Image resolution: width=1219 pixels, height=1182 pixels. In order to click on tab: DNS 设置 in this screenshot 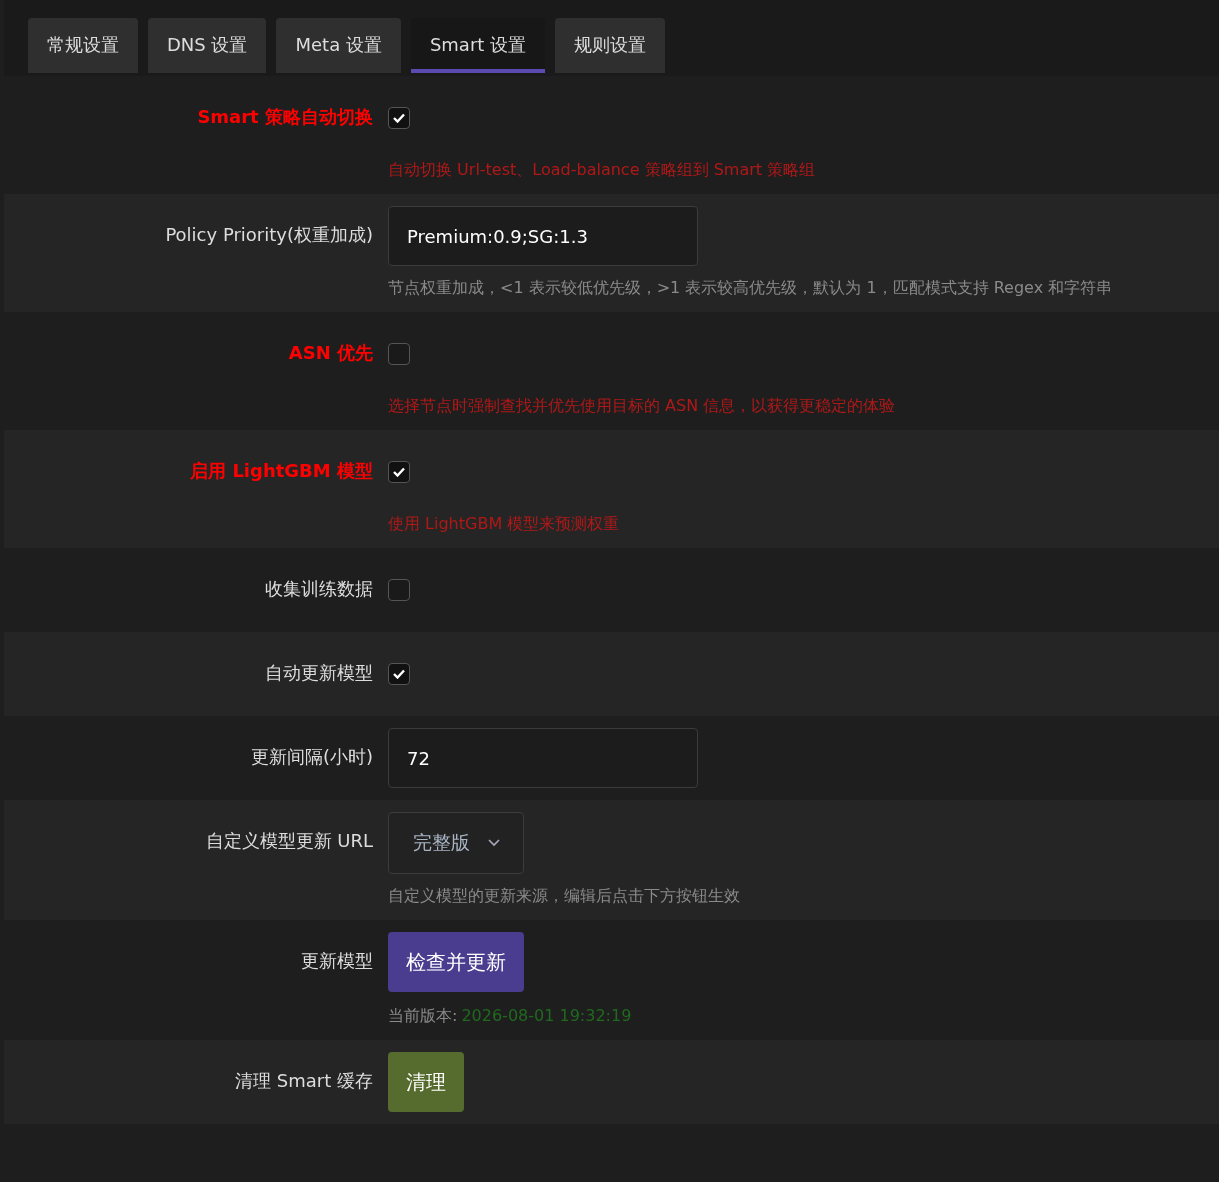, I will do `click(207, 45)`.